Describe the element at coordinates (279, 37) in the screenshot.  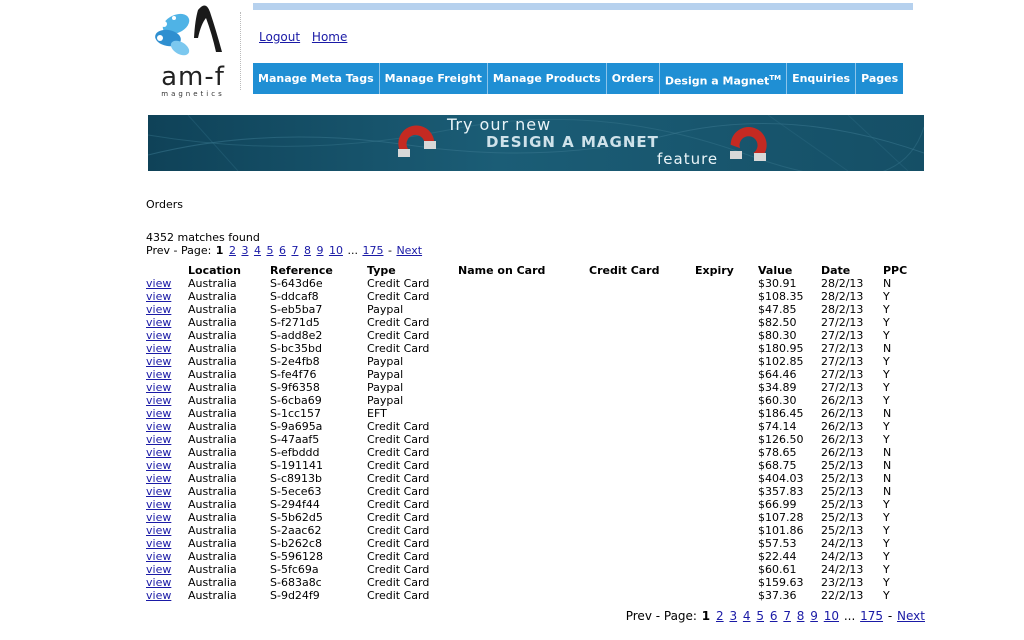
I see `logout-link: Logout` at that location.